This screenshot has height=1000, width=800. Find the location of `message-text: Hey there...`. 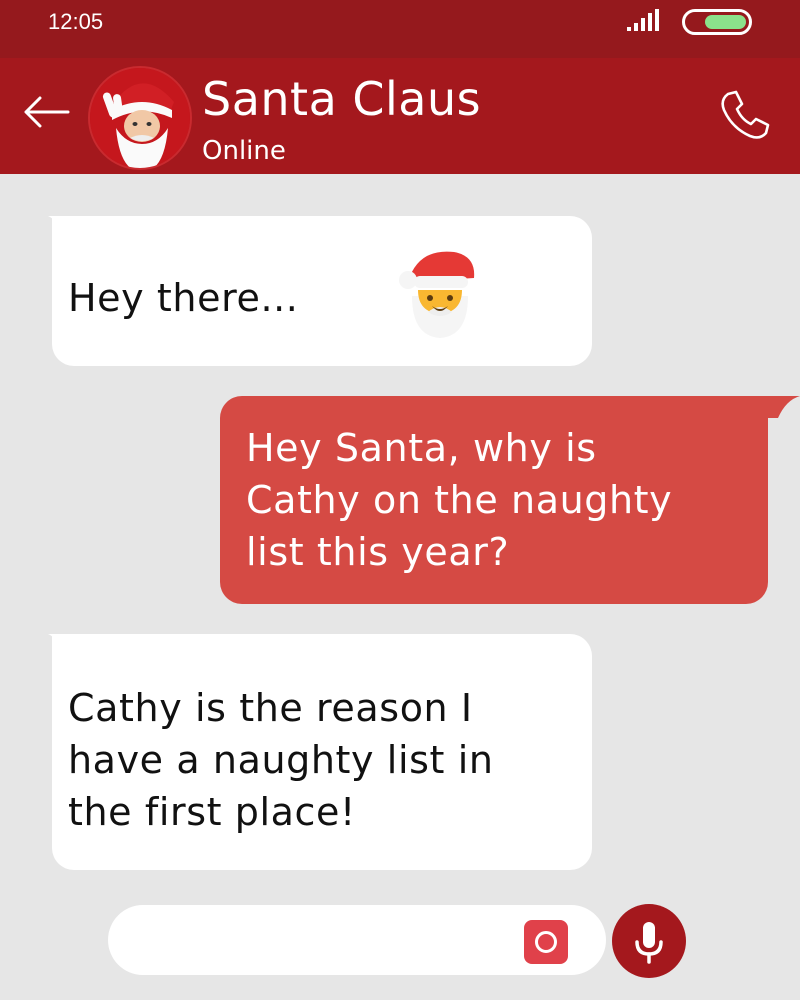

message-text: Hey there... is located at coordinates (183, 298).